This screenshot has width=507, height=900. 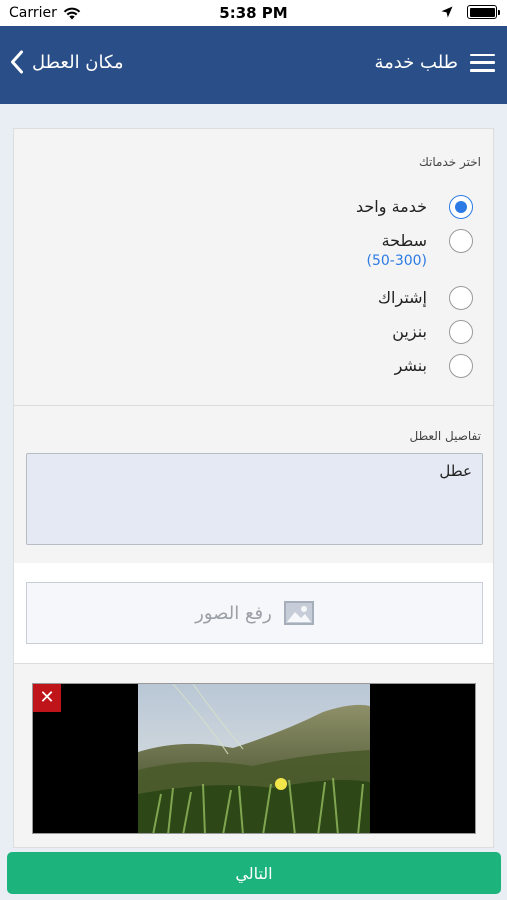 I want to click on service-option-1: خدمة واحد, so click(x=414, y=207).